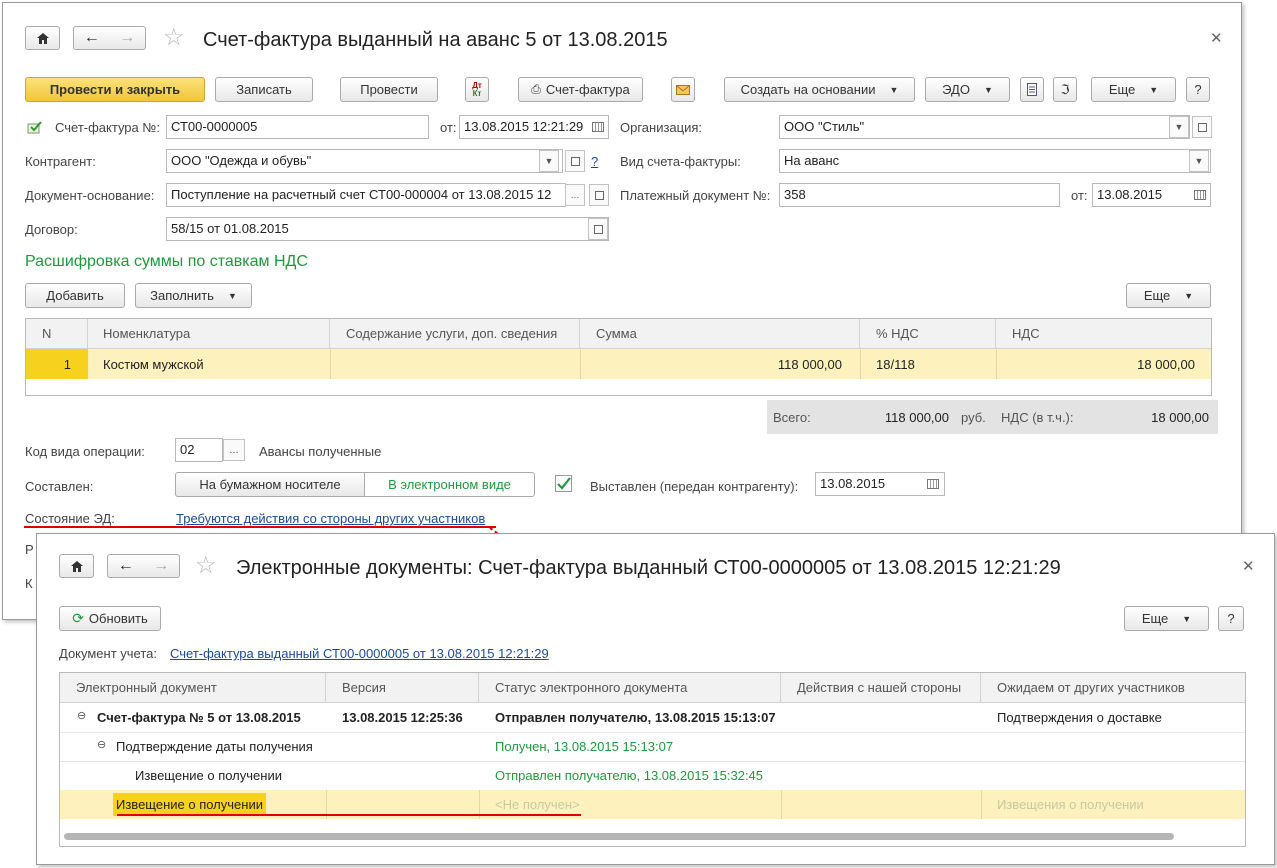 The width and height of the screenshot is (1277, 868). What do you see at coordinates (919, 195) in the screenshot?
I see `payment-document-field: 358` at bounding box center [919, 195].